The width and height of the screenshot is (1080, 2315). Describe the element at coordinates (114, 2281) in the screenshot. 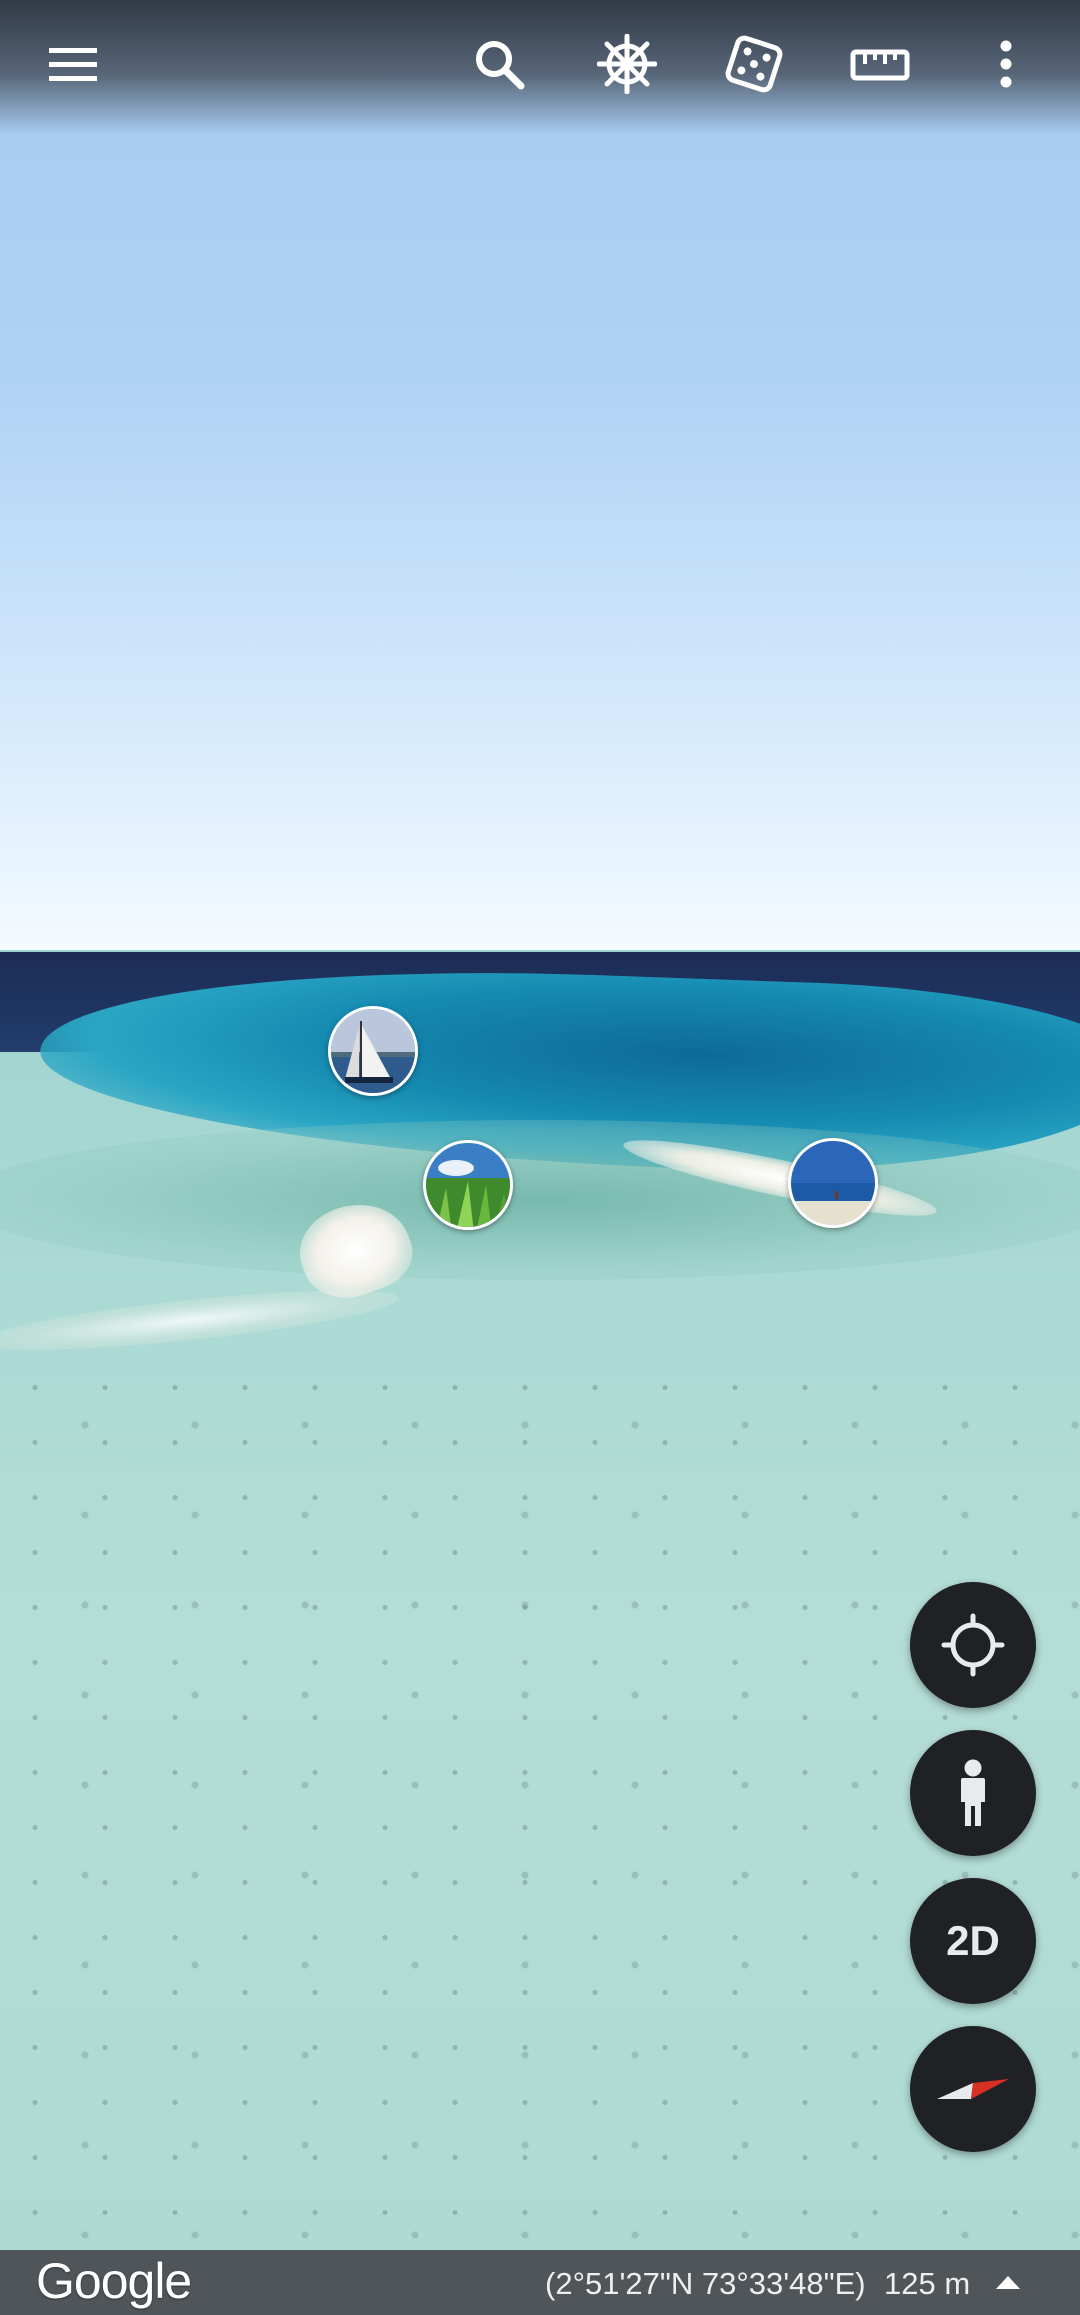

I see `google-logo: Google` at that location.